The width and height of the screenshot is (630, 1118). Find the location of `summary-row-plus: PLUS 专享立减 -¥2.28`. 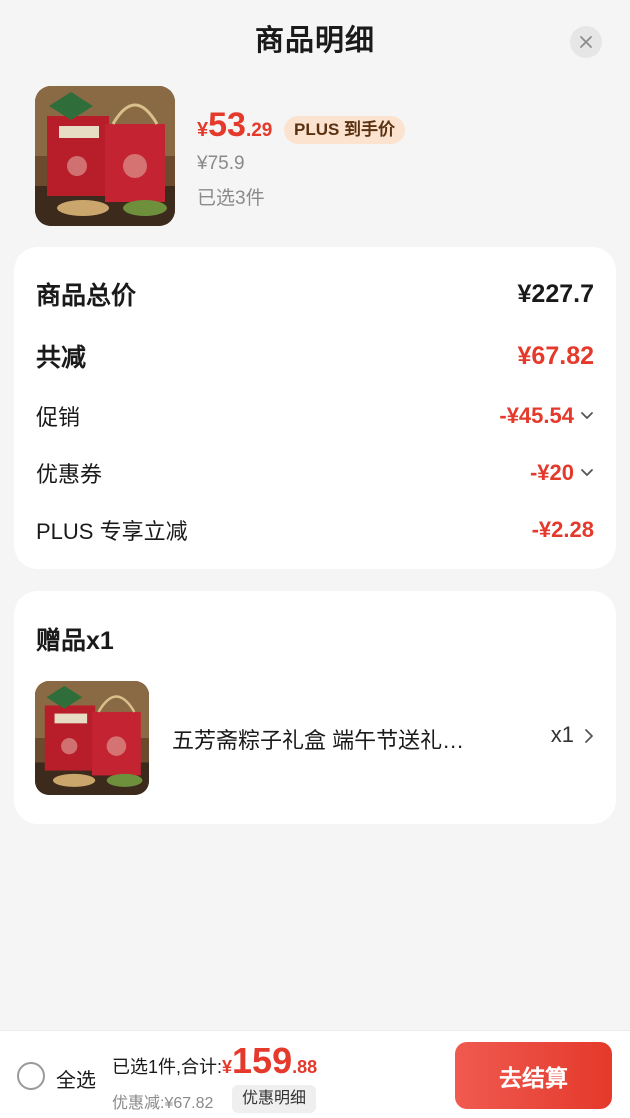

summary-row-plus: PLUS 专享立减 -¥2.28 is located at coordinates (315, 530).